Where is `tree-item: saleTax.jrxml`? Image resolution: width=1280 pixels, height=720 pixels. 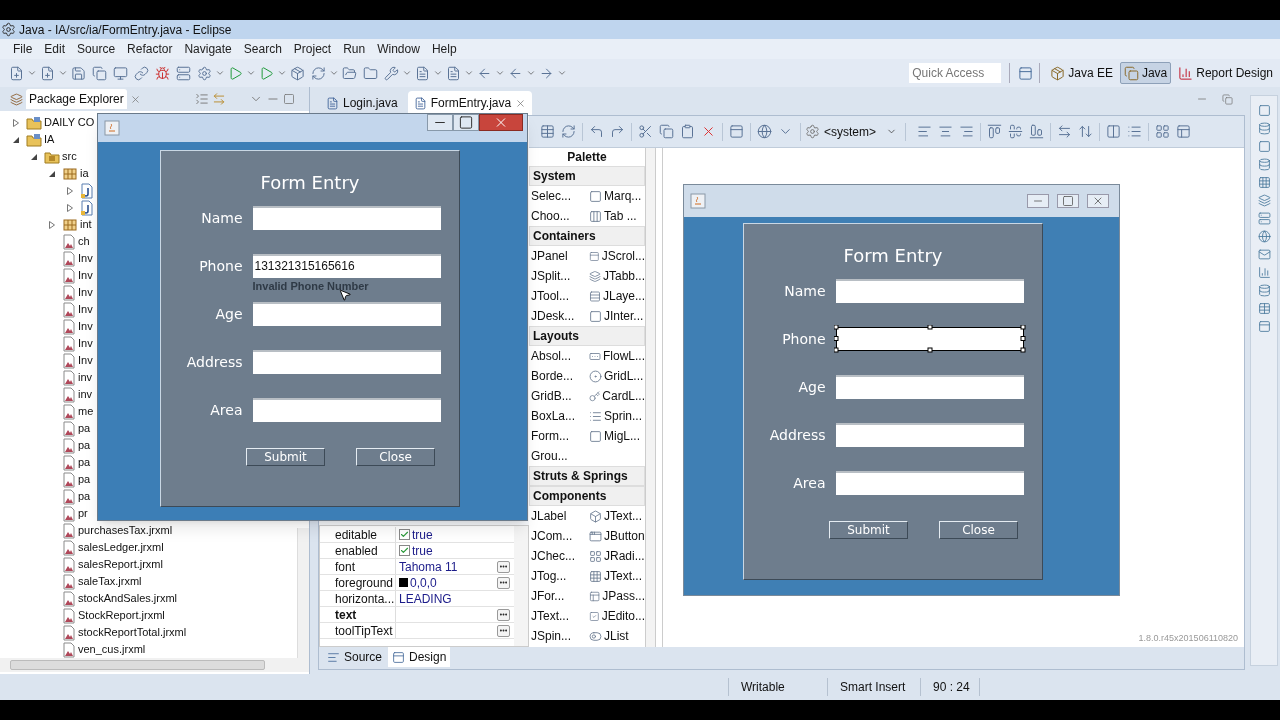
tree-item: saleTax.jrxml is located at coordinates (110, 581).